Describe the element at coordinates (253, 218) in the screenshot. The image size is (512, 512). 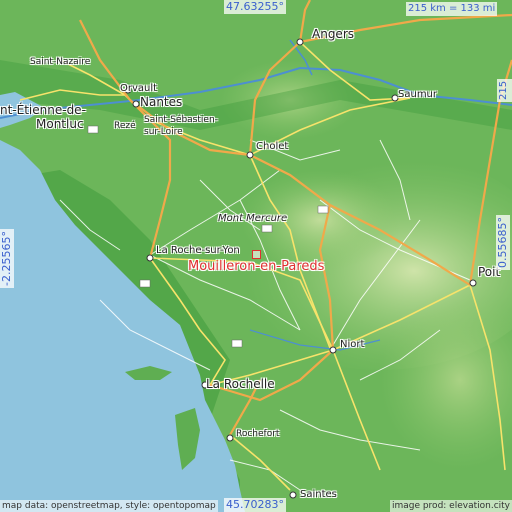
I see `place-label-mont-mercure: Mont Mercure` at that location.